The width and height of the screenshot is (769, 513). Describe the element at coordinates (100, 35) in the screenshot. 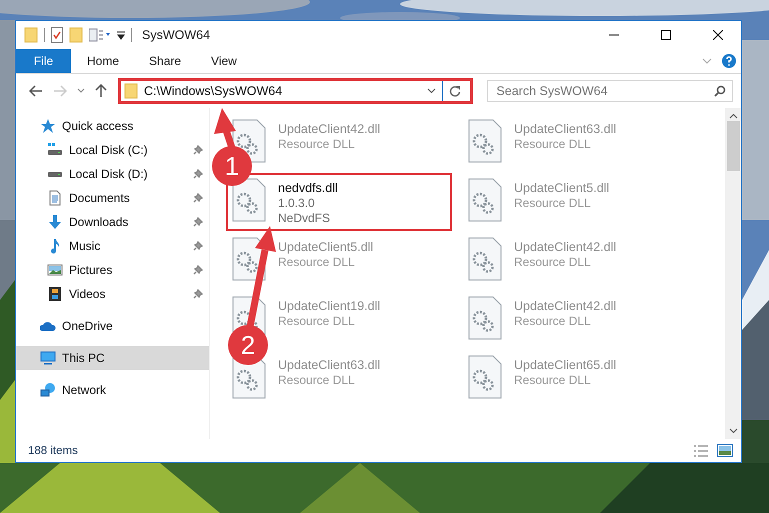

I see `view-icon` at that location.